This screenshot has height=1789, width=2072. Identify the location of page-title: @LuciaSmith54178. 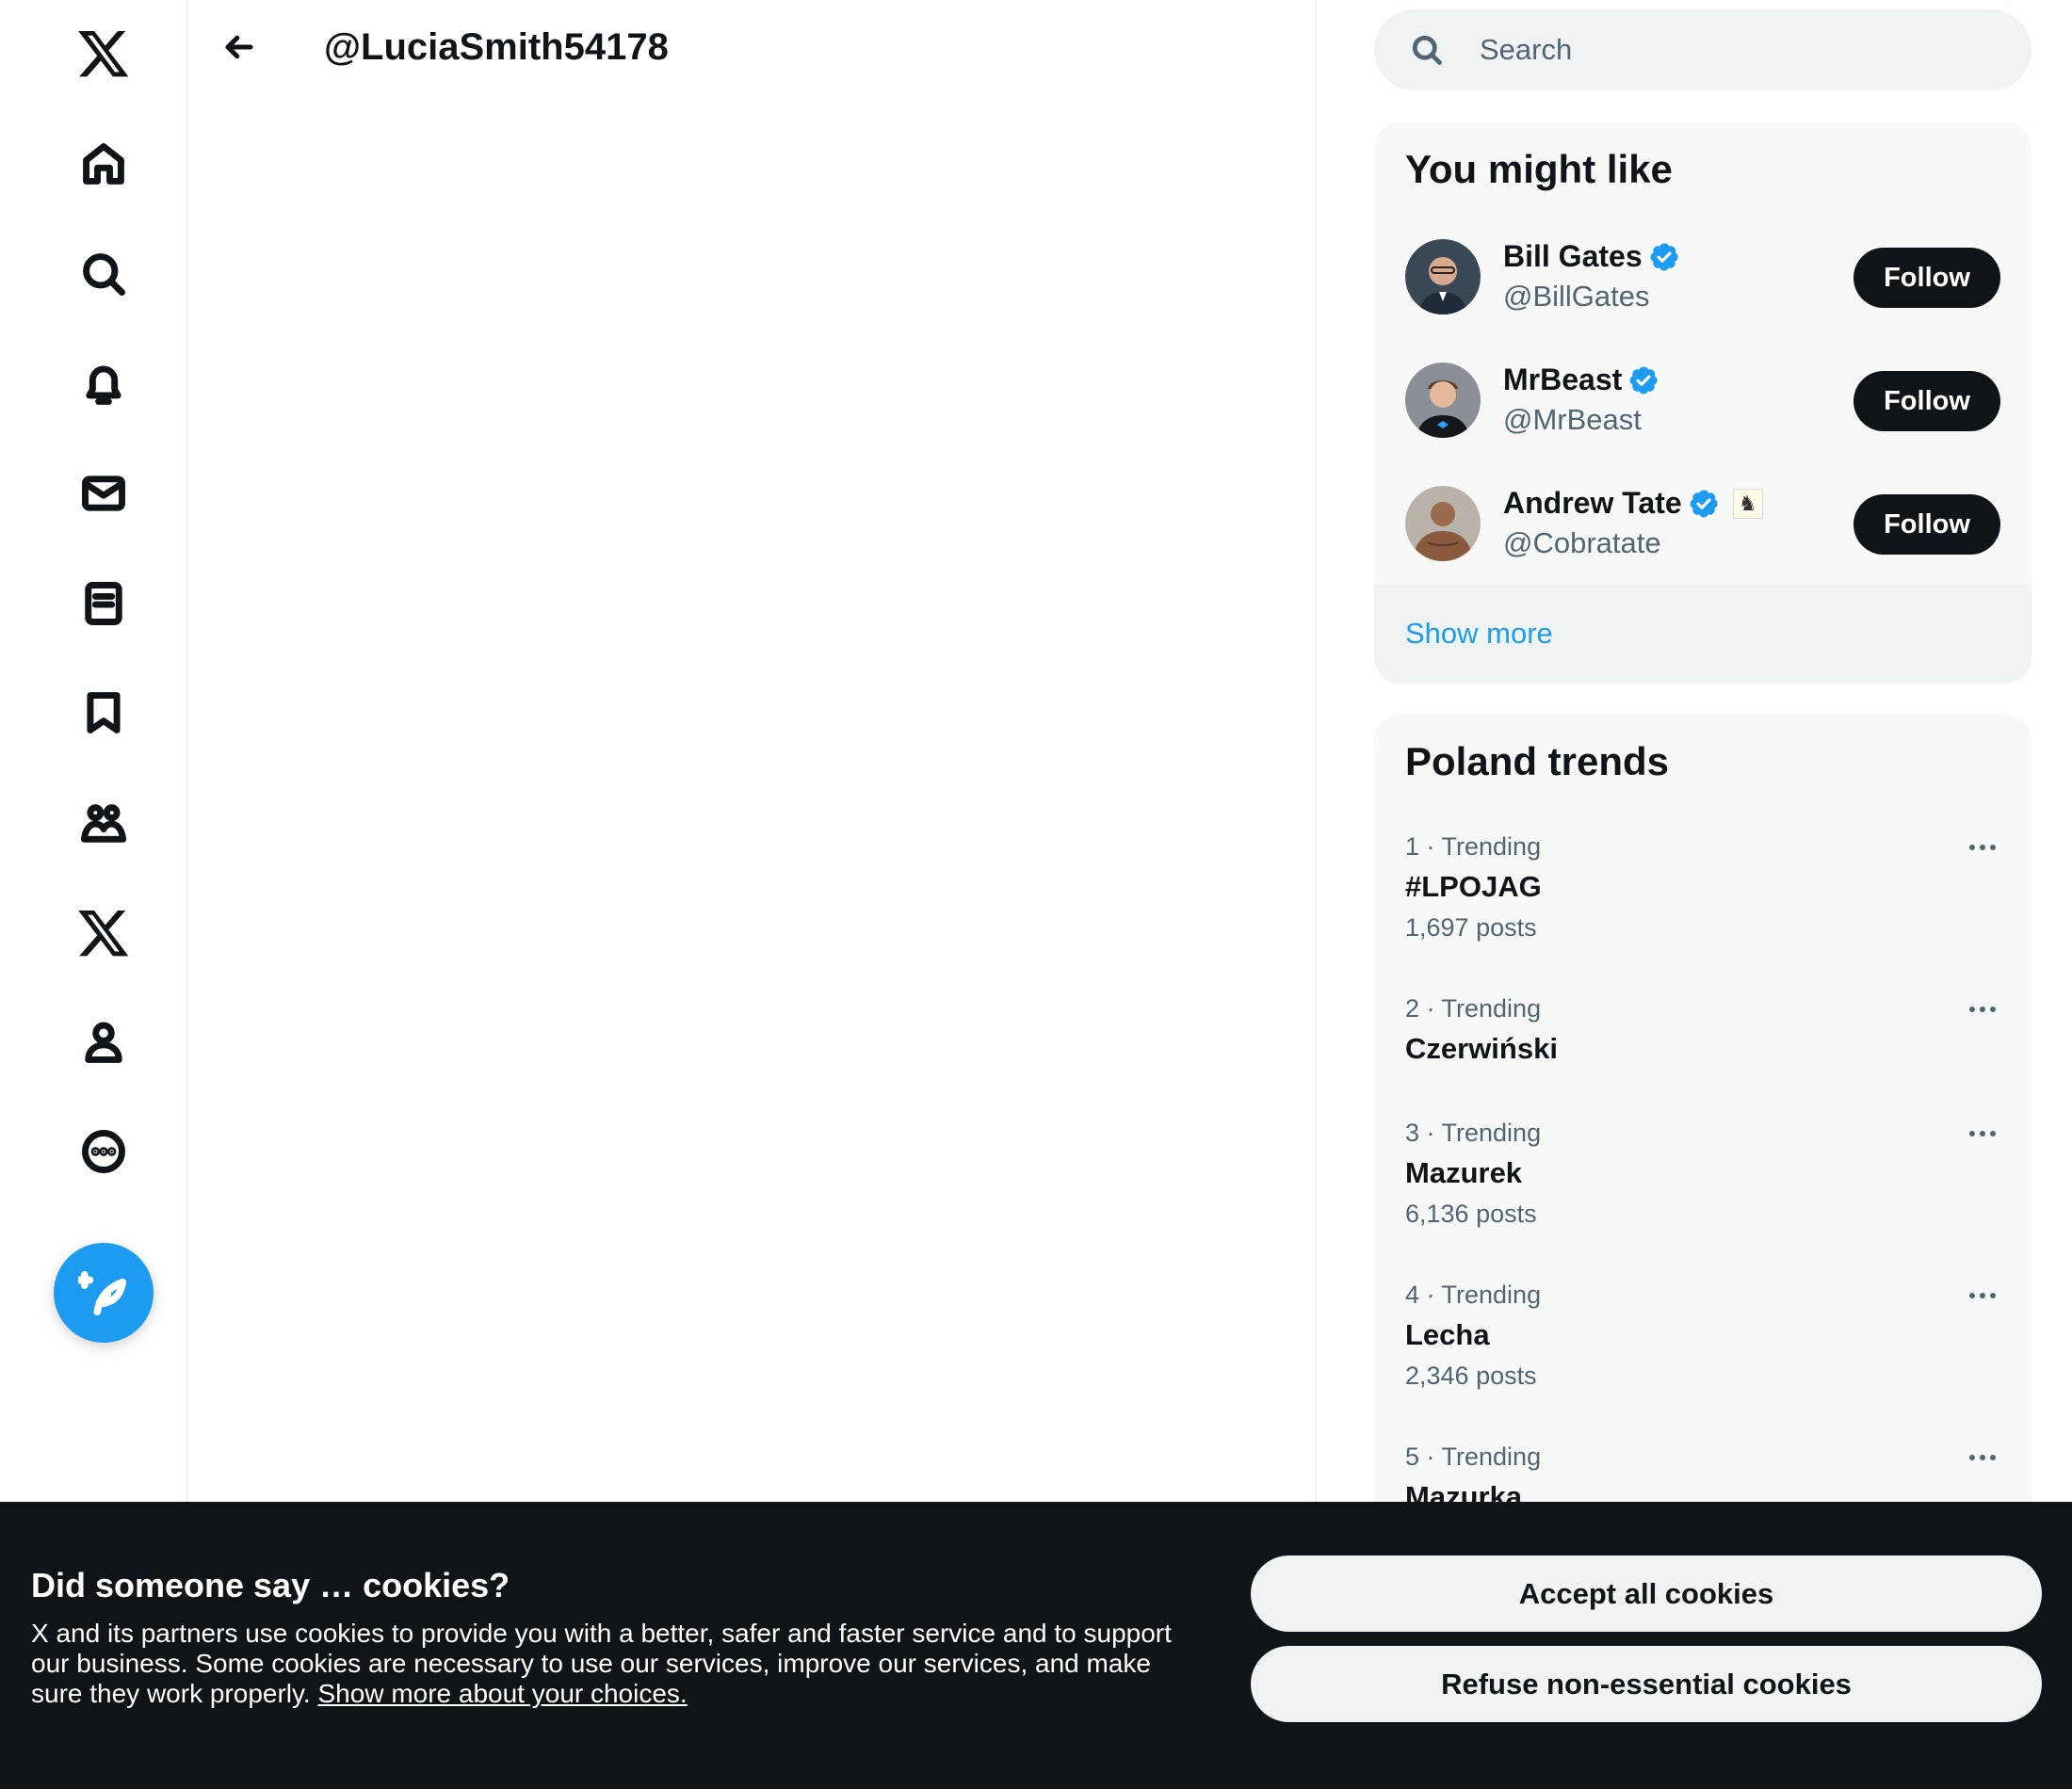
(496, 47).